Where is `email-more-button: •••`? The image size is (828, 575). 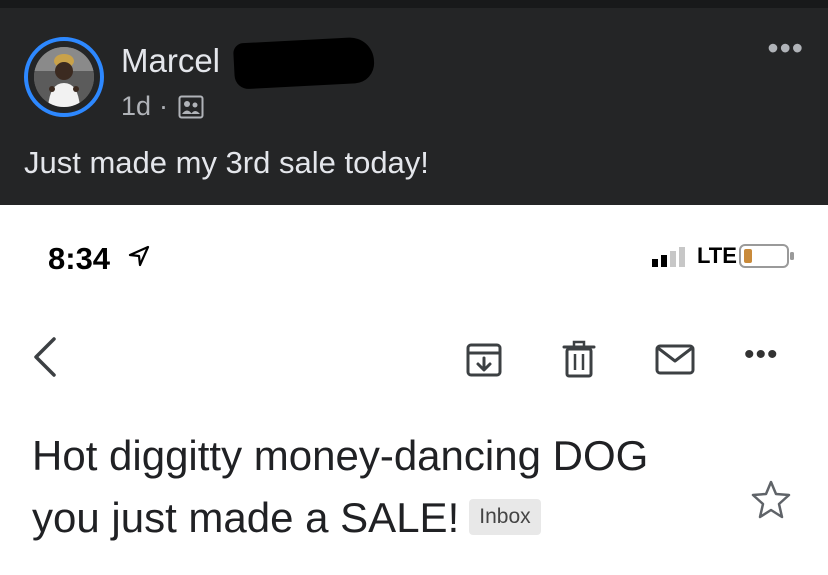 email-more-button: ••• is located at coordinates (761, 355).